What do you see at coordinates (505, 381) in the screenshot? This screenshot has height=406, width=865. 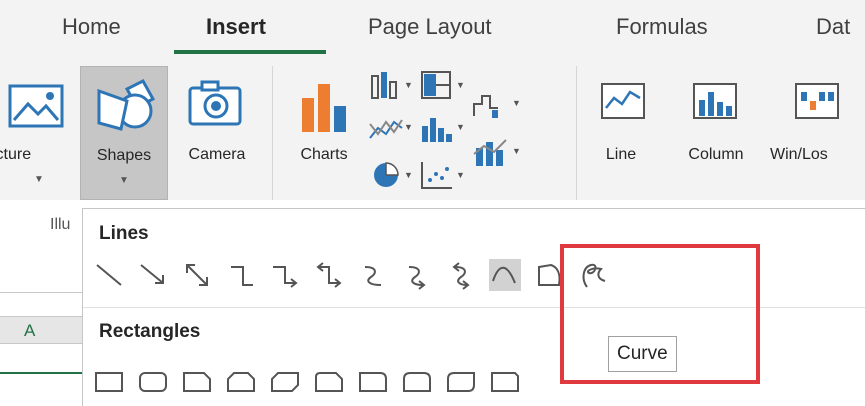 I see `rectangle-variant-shape-icon` at bounding box center [505, 381].